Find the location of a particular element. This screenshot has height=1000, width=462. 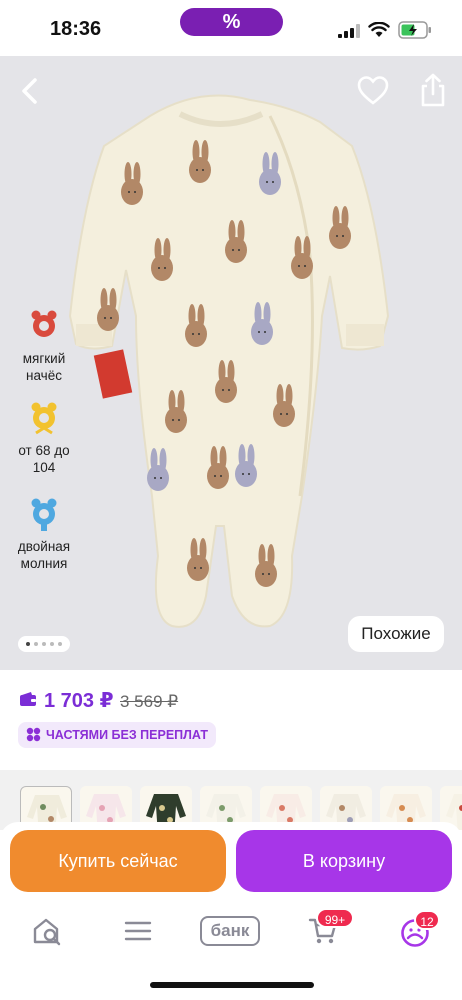

wallet-icon is located at coordinates (28, 699).